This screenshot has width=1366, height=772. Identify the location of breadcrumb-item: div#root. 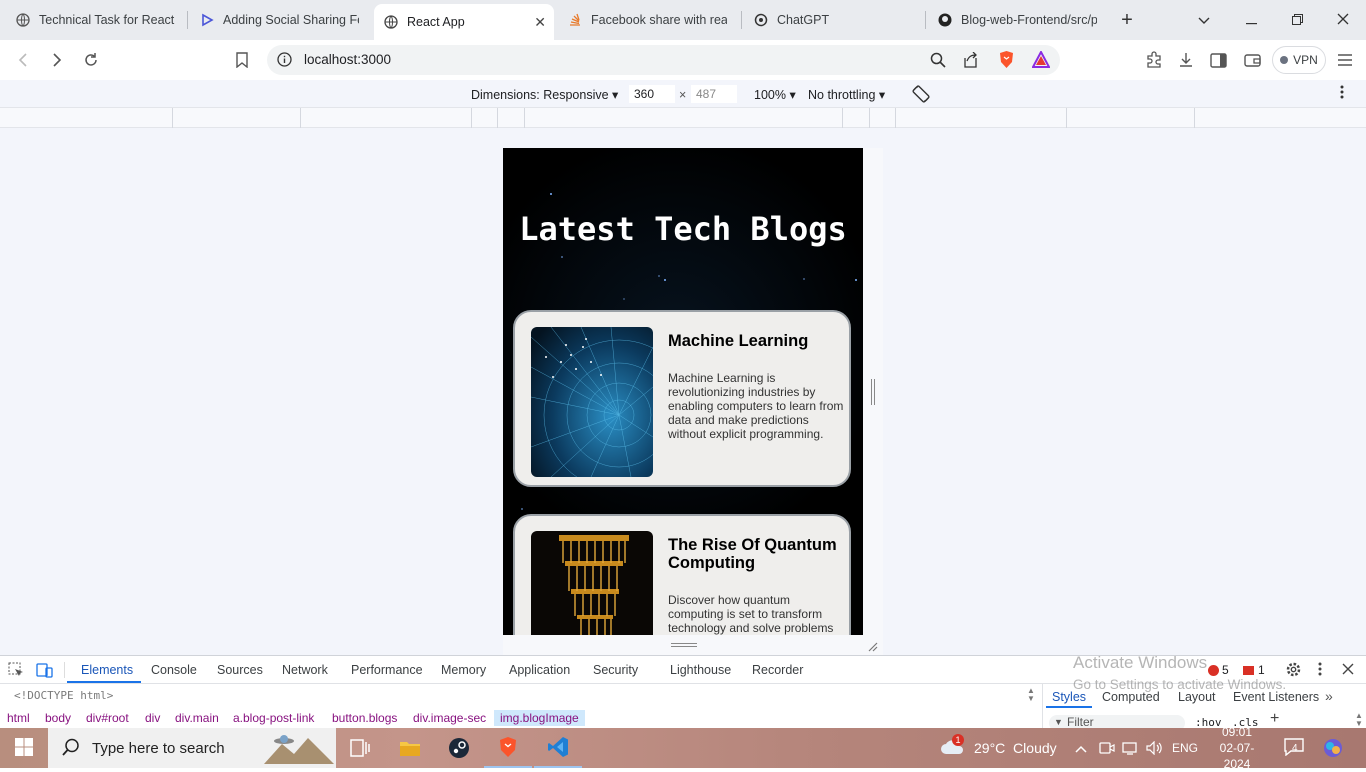
(107, 718).